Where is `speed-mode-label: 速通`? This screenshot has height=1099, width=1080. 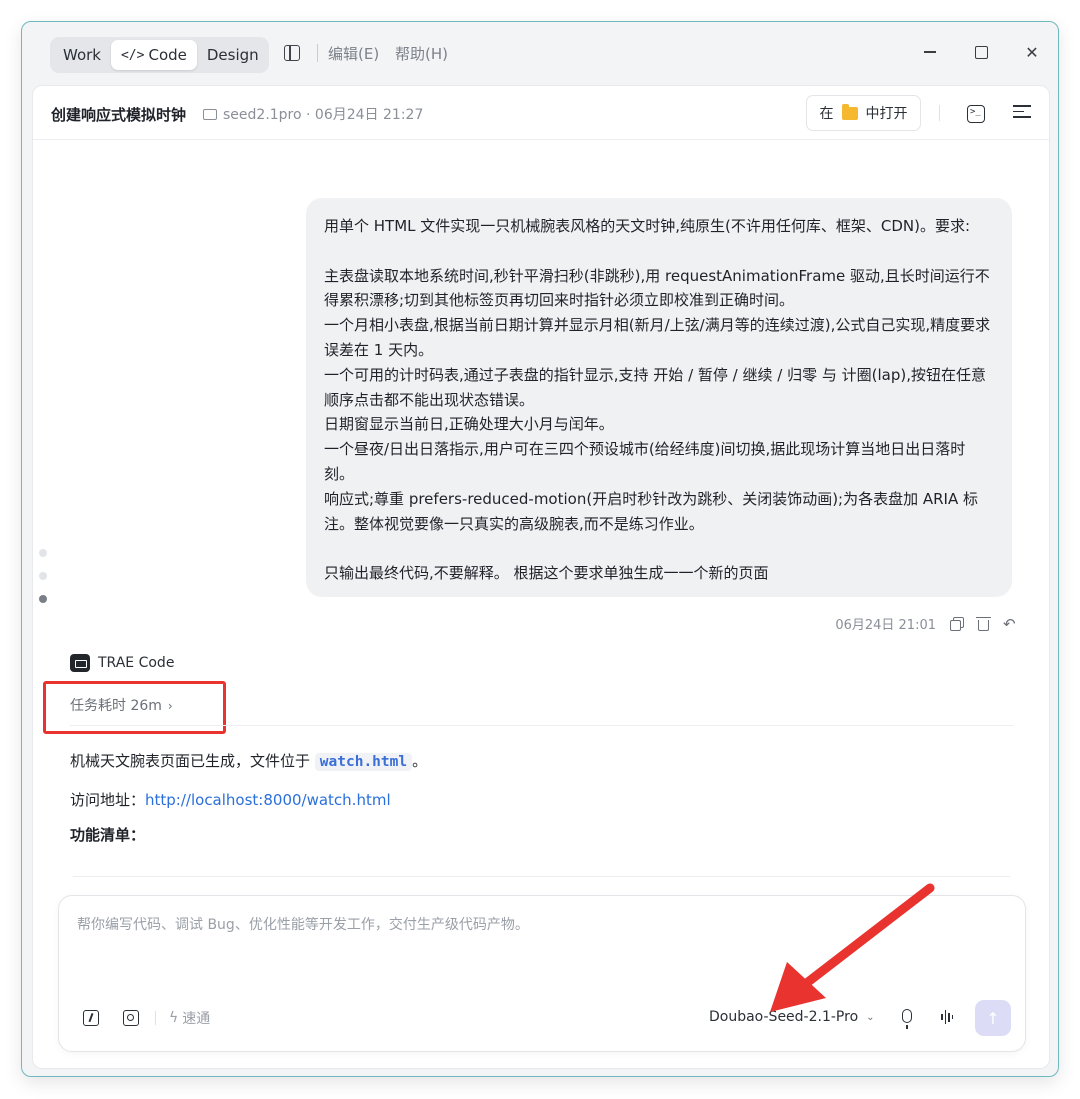 speed-mode-label: 速通 is located at coordinates (196, 1019).